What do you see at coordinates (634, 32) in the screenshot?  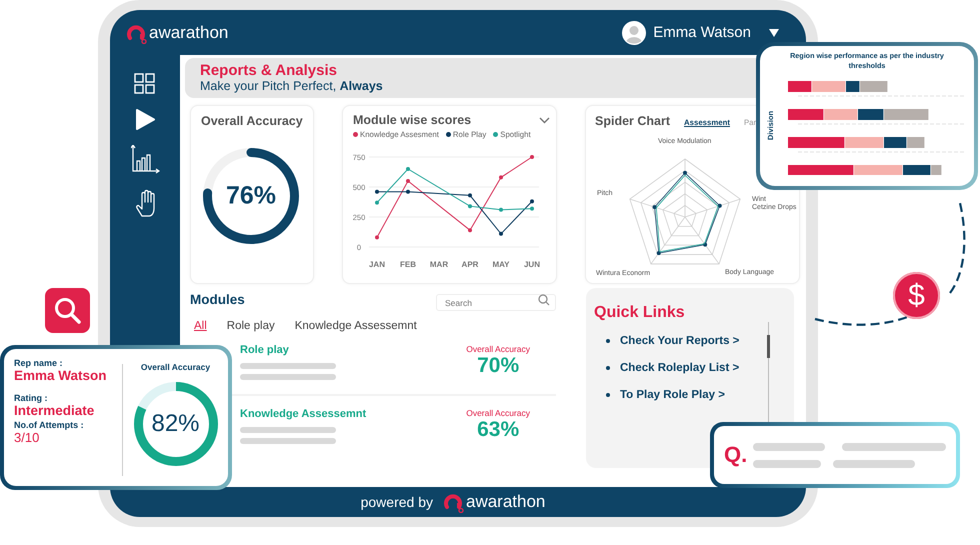 I see `avatar-icon` at bounding box center [634, 32].